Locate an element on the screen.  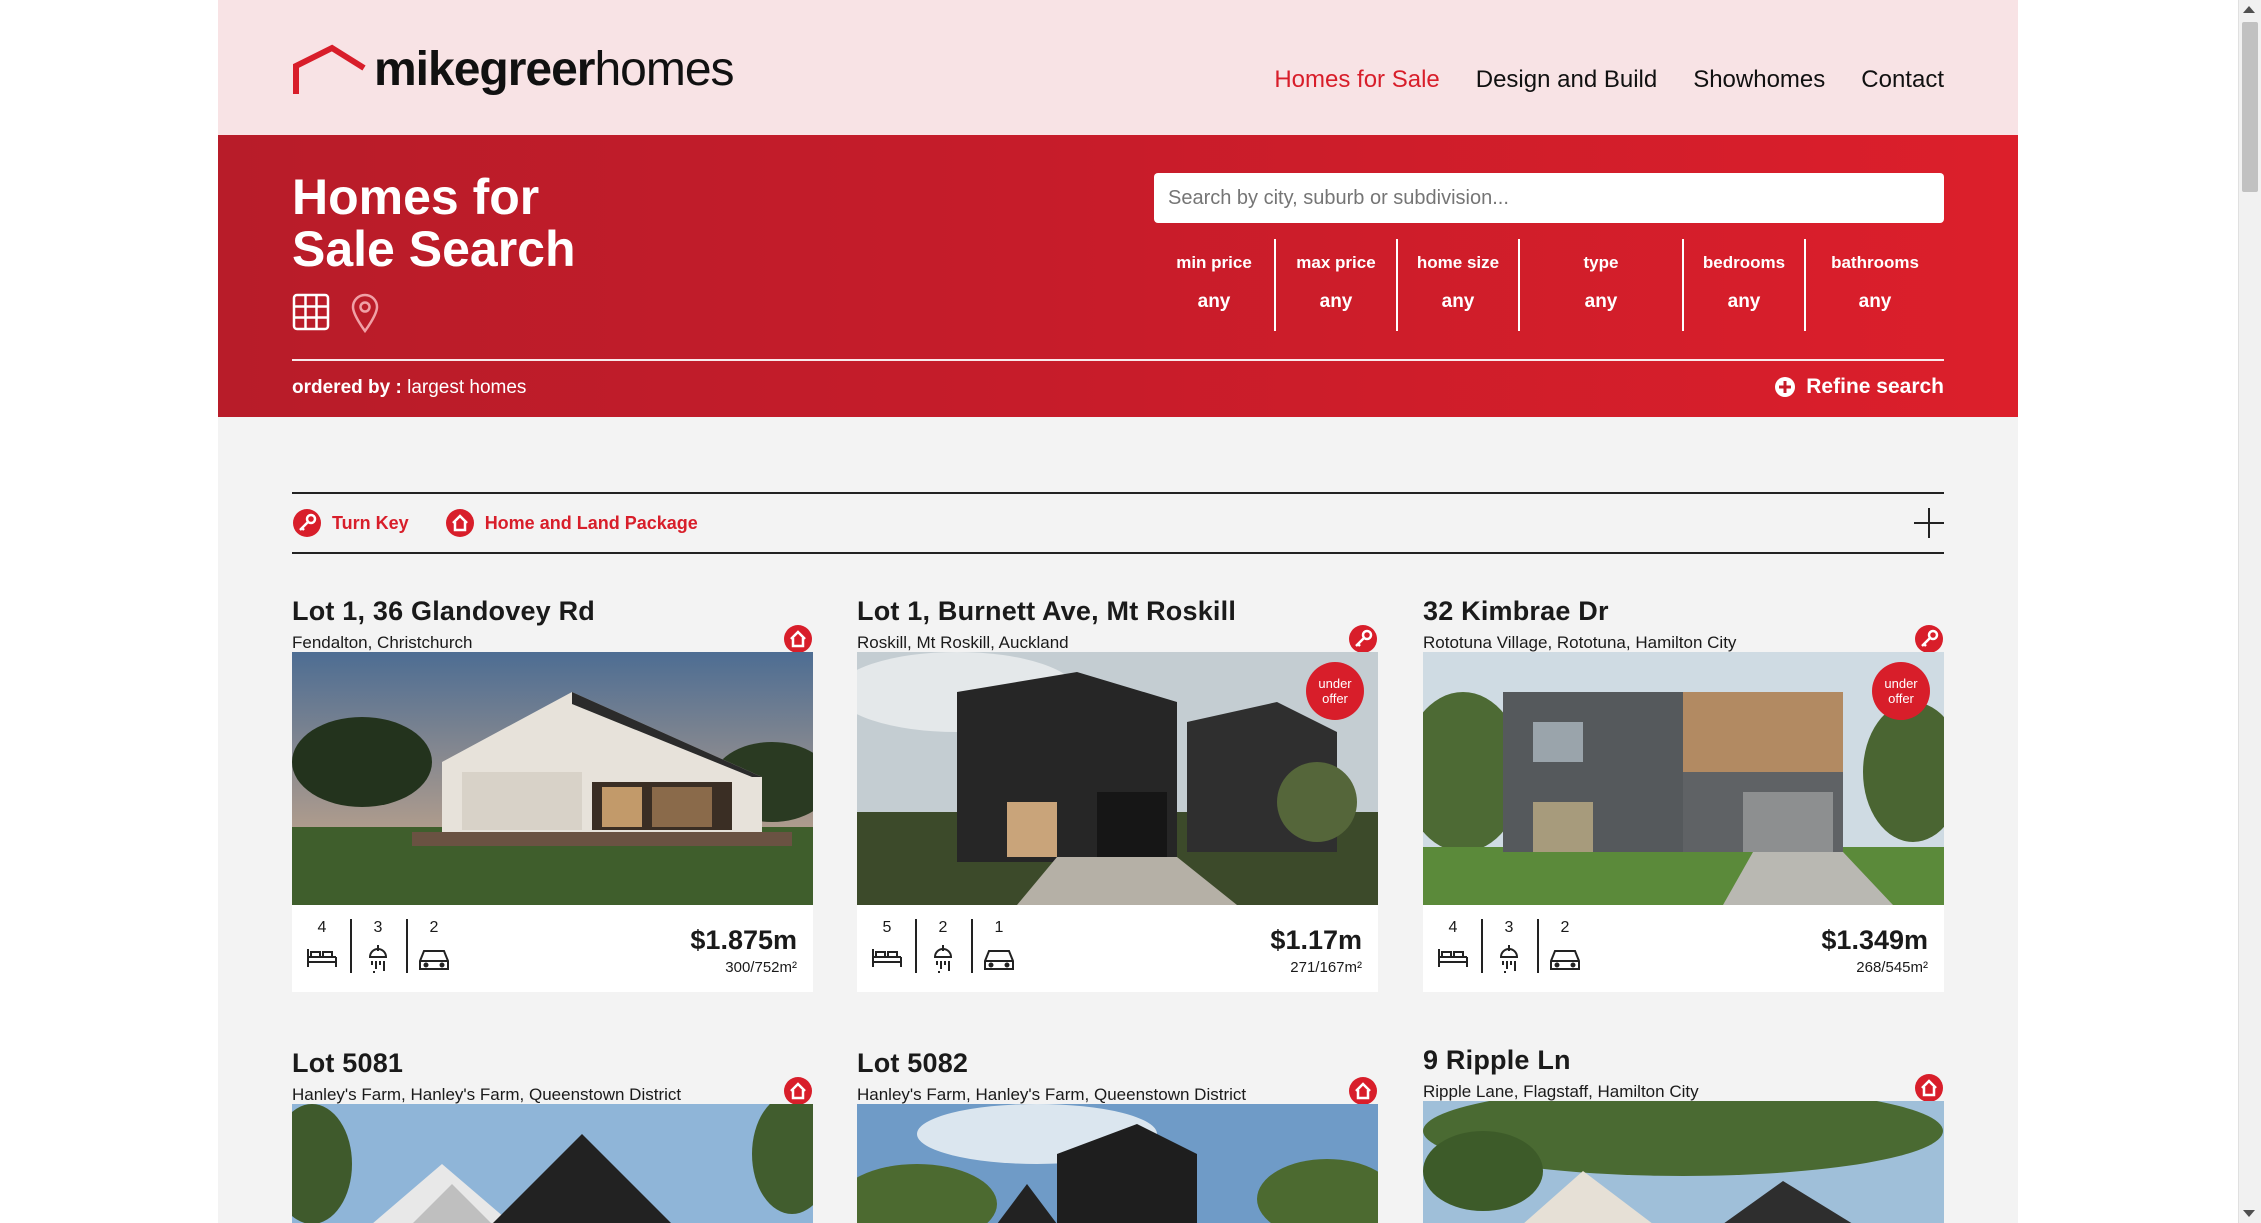
legend-home-land: Home and Land Package is located at coordinates (571, 523).